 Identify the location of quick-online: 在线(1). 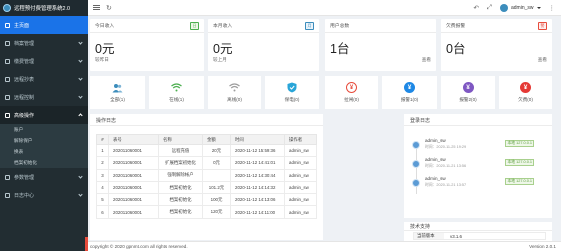
(176, 92).